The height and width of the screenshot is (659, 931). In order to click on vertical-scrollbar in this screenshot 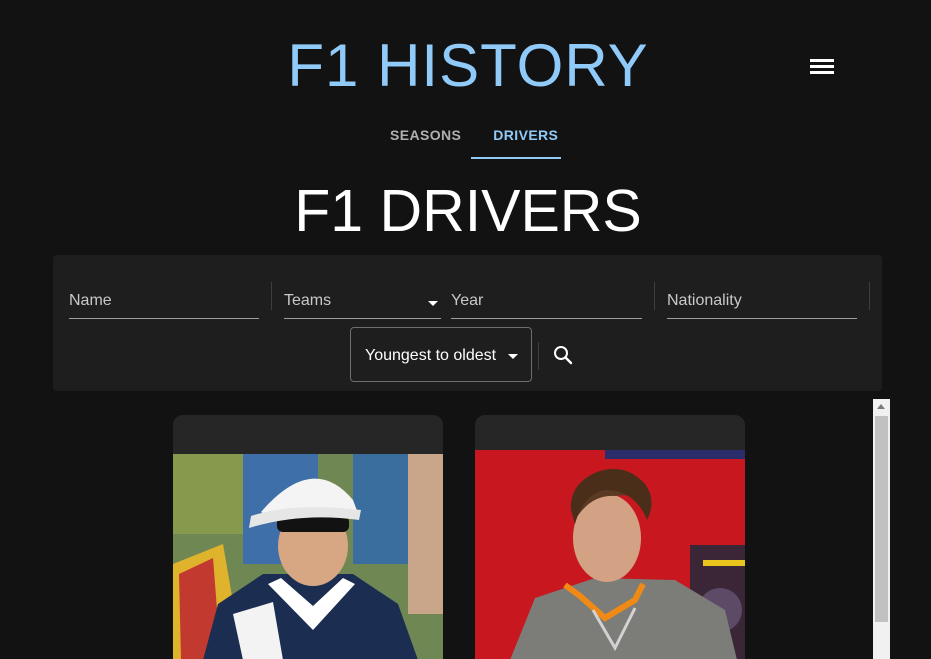, I will do `click(881, 529)`.